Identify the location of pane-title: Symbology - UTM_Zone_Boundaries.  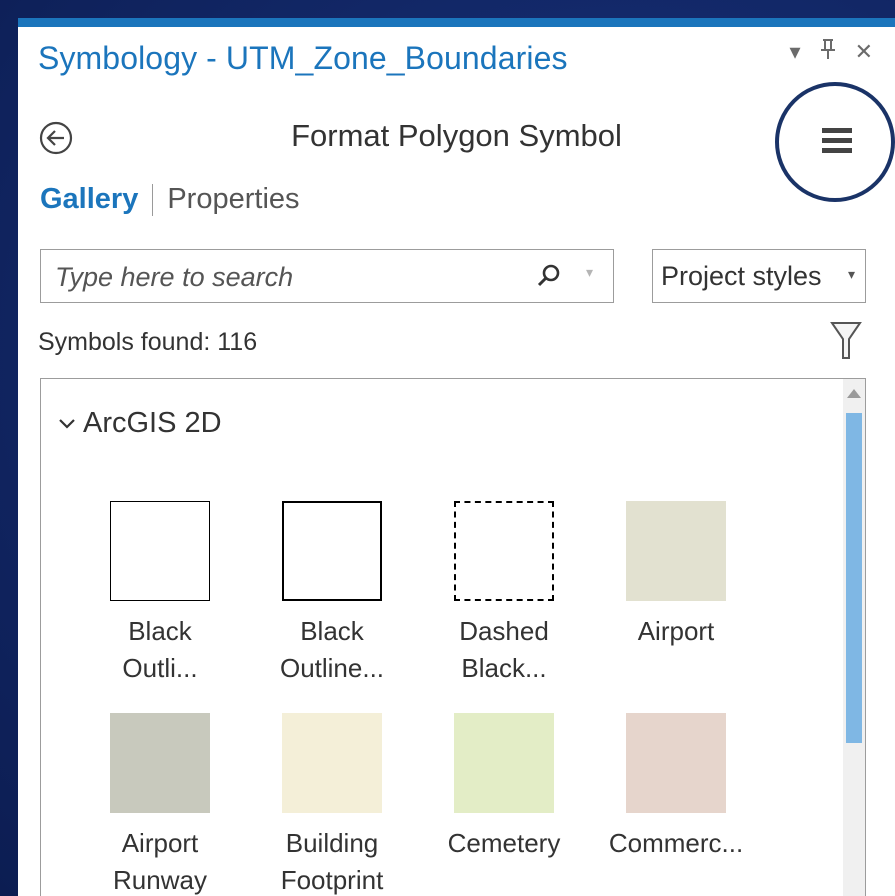
(303, 58).